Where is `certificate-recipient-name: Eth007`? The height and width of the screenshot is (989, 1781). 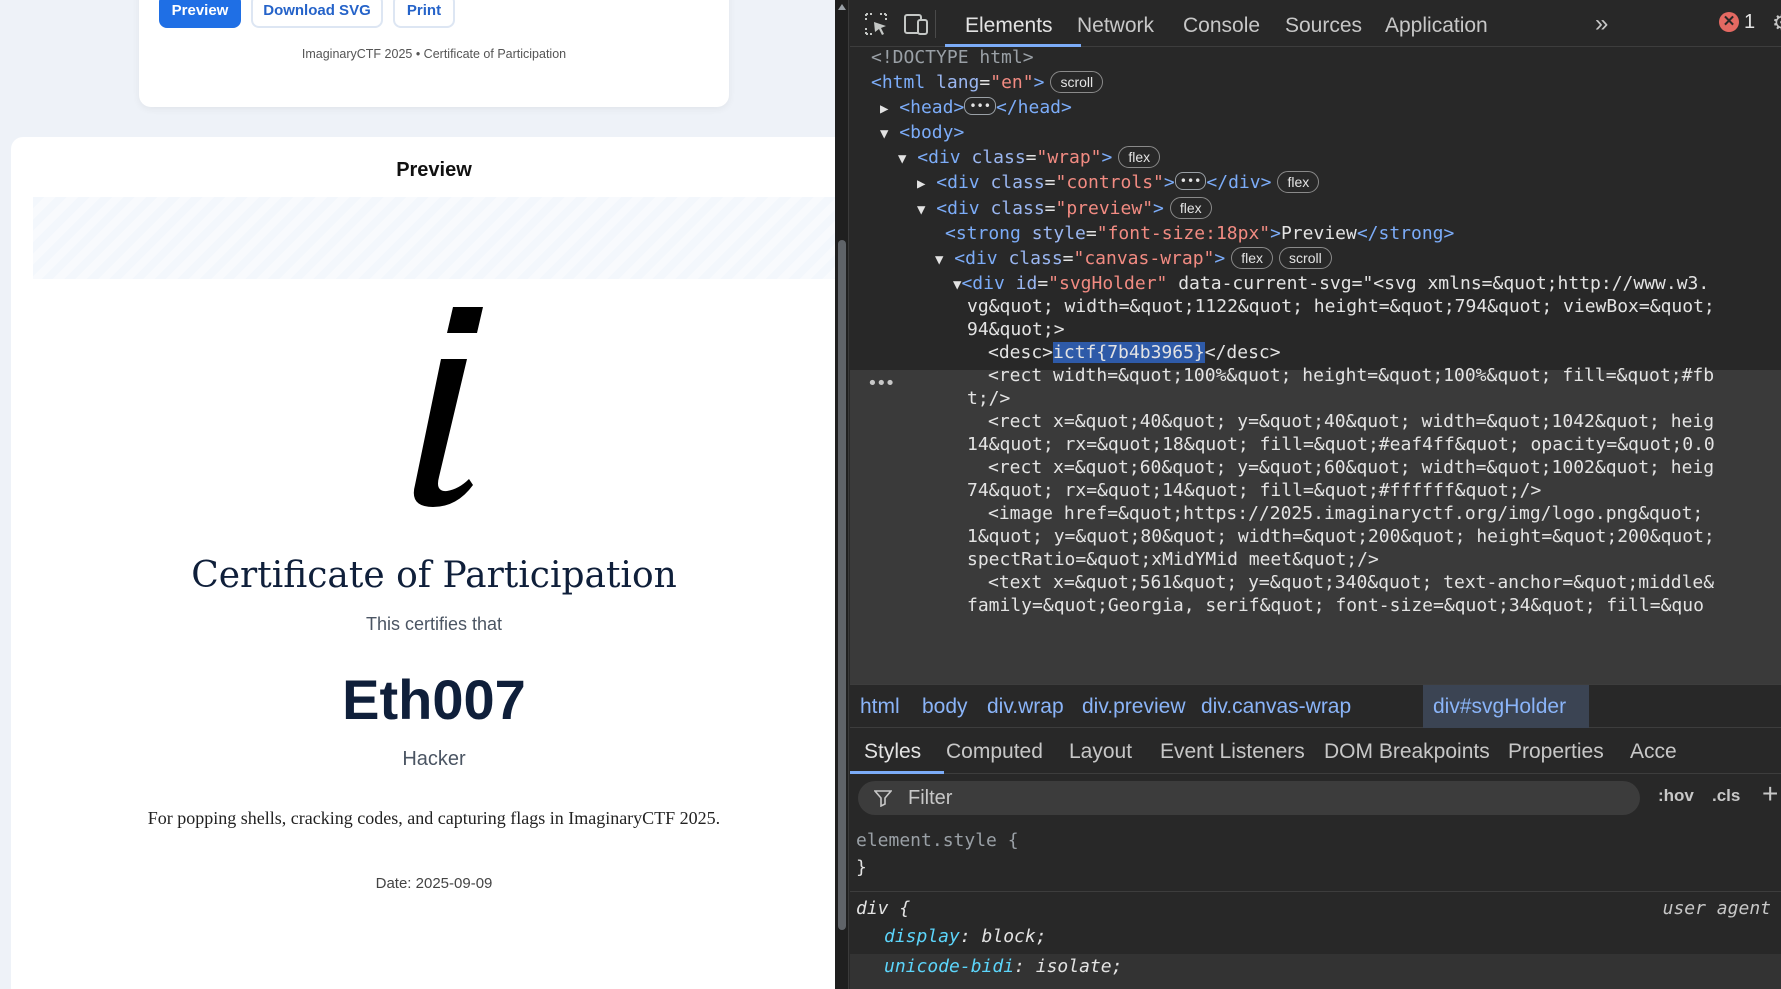
certificate-recipient-name: Eth007 is located at coordinates (434, 699).